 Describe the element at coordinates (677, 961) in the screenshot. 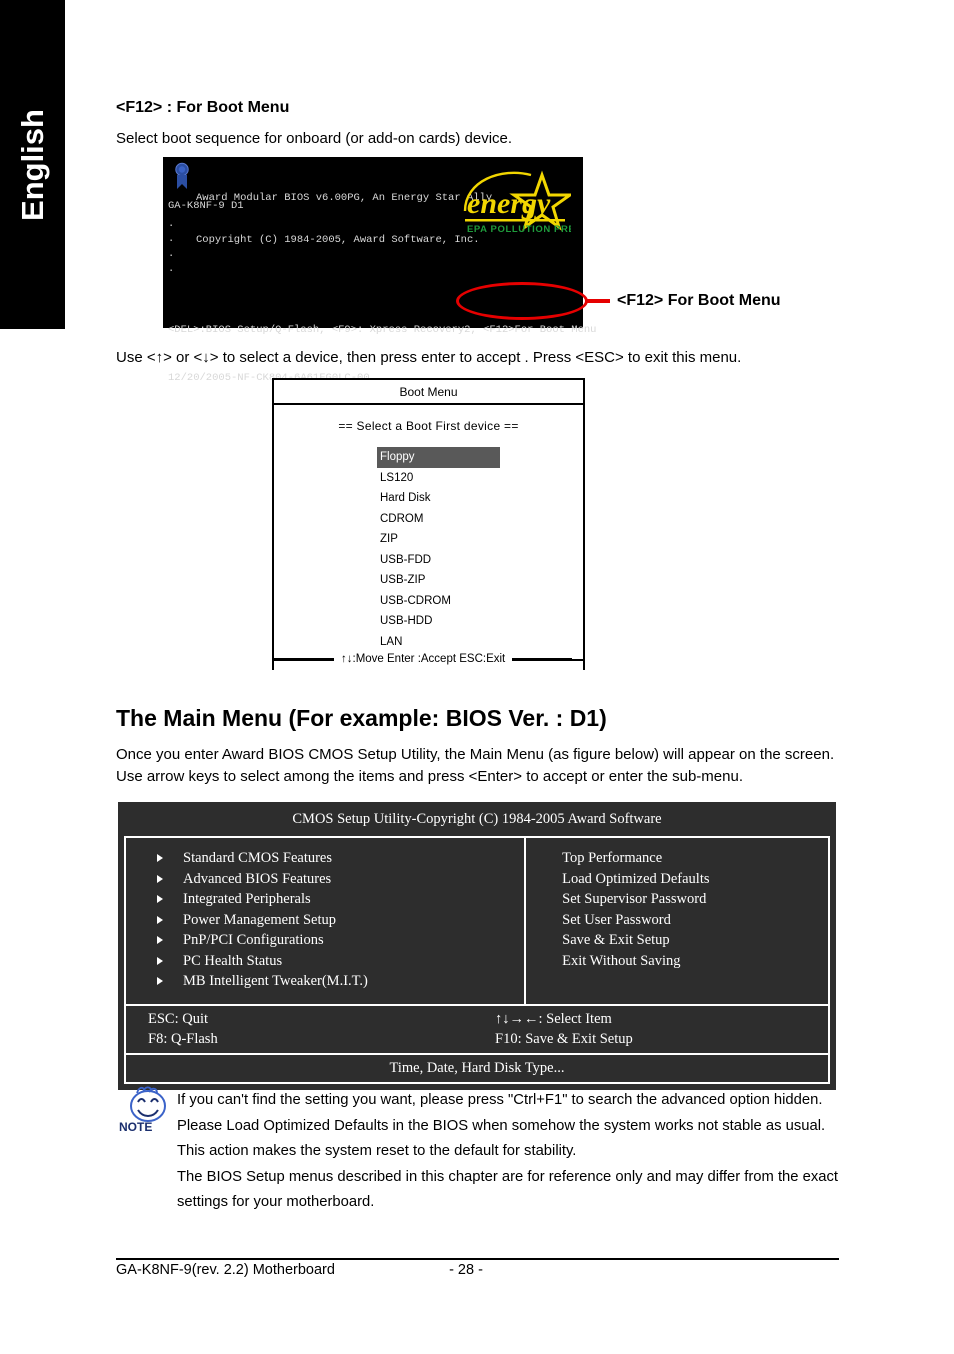

I see `cmos-action-item: Exit Without Saving` at that location.